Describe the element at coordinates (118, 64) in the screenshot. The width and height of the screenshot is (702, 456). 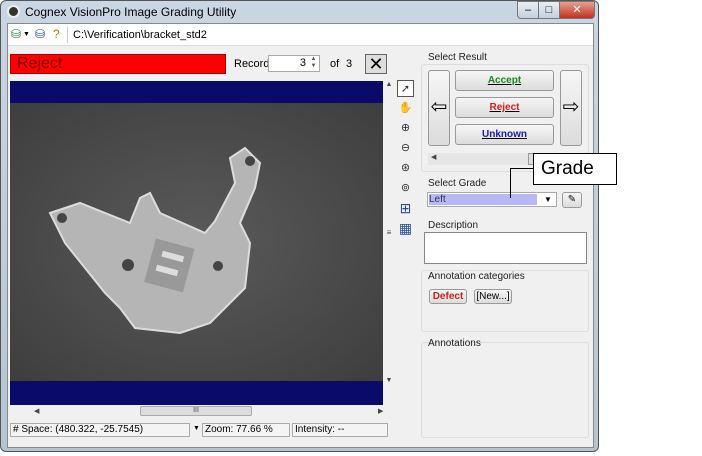
I see `result-banner: Reject` at that location.